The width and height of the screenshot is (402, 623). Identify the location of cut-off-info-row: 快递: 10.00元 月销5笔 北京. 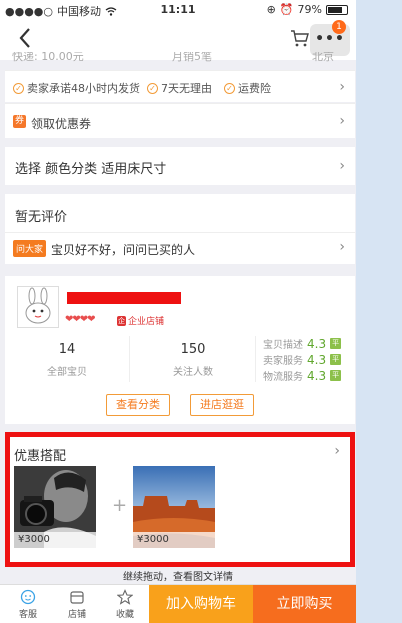
(182, 57).